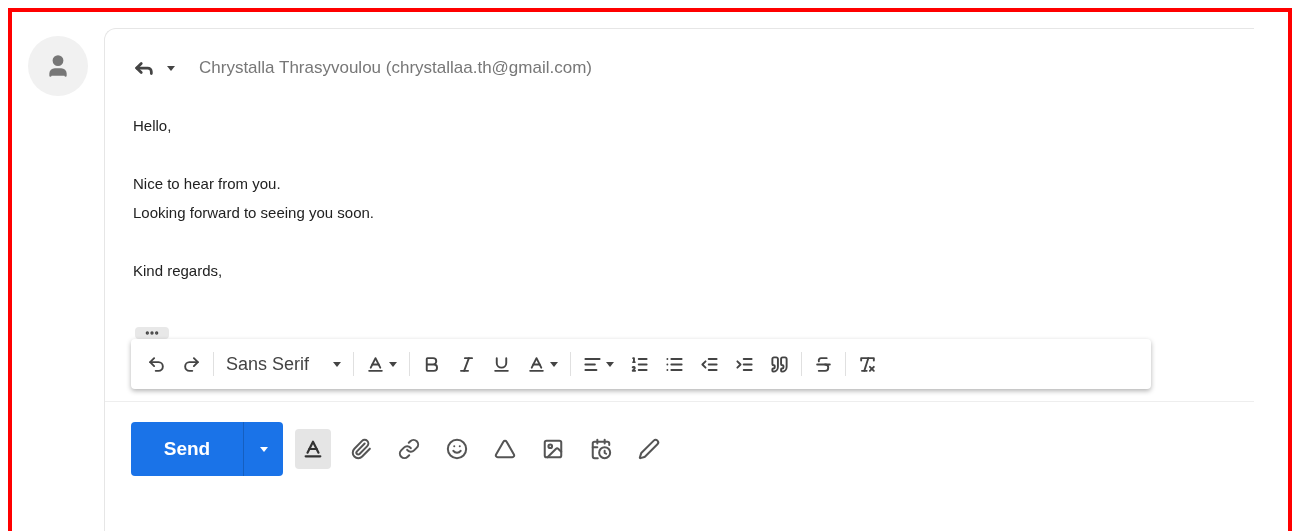 The height and width of the screenshot is (531, 1292). What do you see at coordinates (868, 364) in the screenshot?
I see `remove-formatting-icon` at bounding box center [868, 364].